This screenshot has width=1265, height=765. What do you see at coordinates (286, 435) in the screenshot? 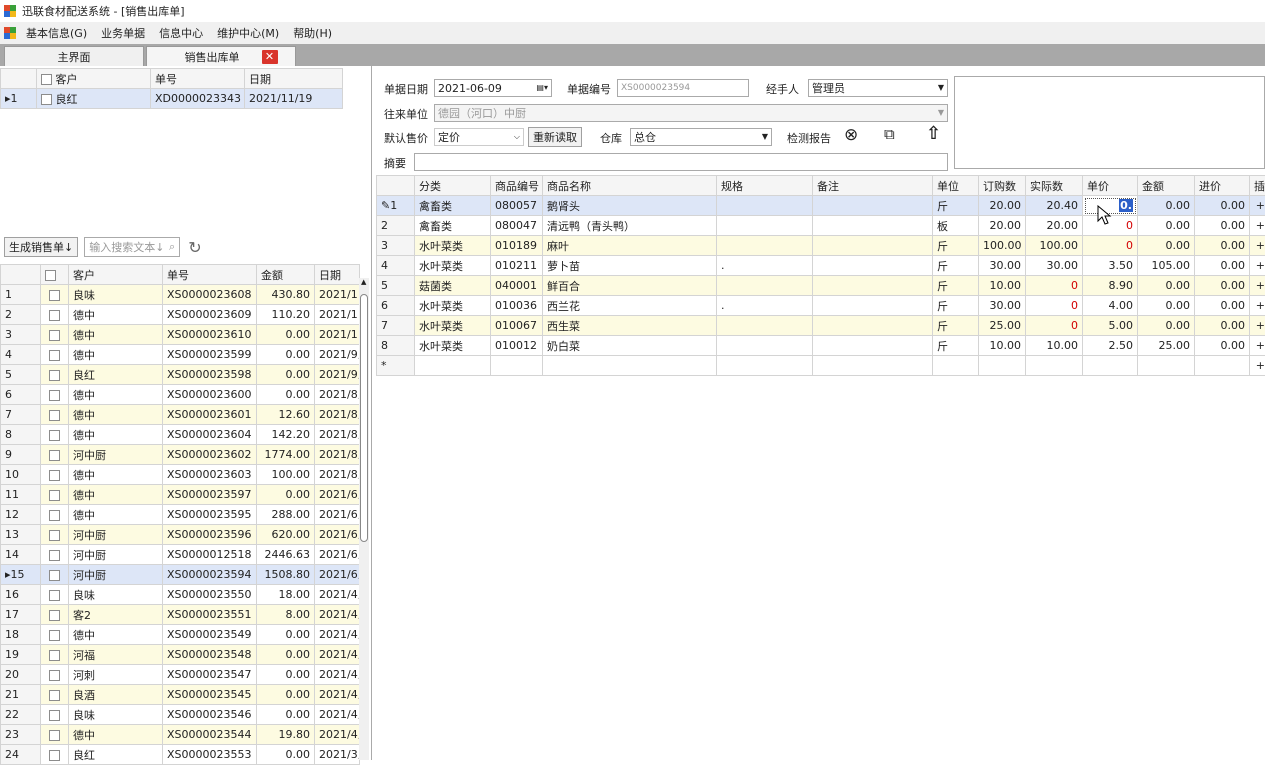
I see `amount-cell: 142.20` at bounding box center [286, 435].